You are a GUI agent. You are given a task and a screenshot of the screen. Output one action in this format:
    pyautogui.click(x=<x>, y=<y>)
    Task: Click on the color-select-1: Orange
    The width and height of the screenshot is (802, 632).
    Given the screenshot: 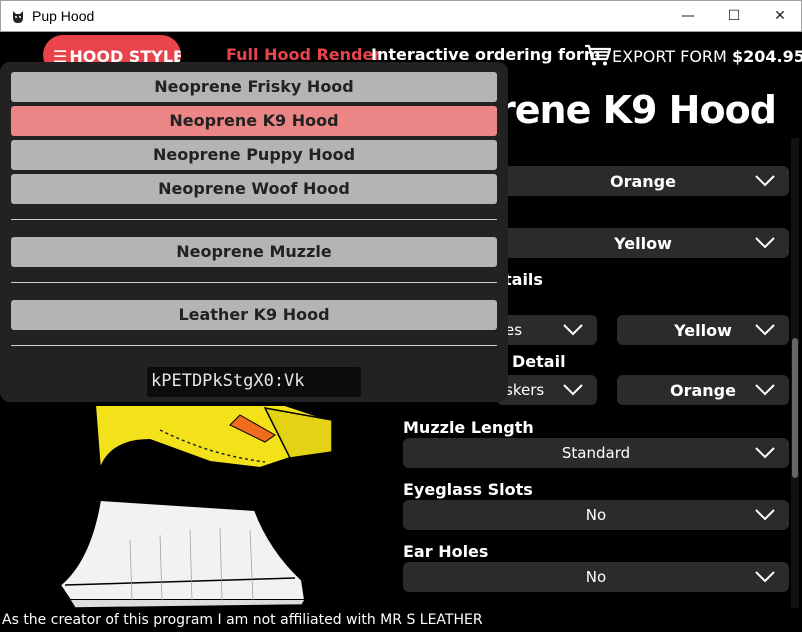 What is the action you would take?
    pyautogui.click(x=643, y=181)
    